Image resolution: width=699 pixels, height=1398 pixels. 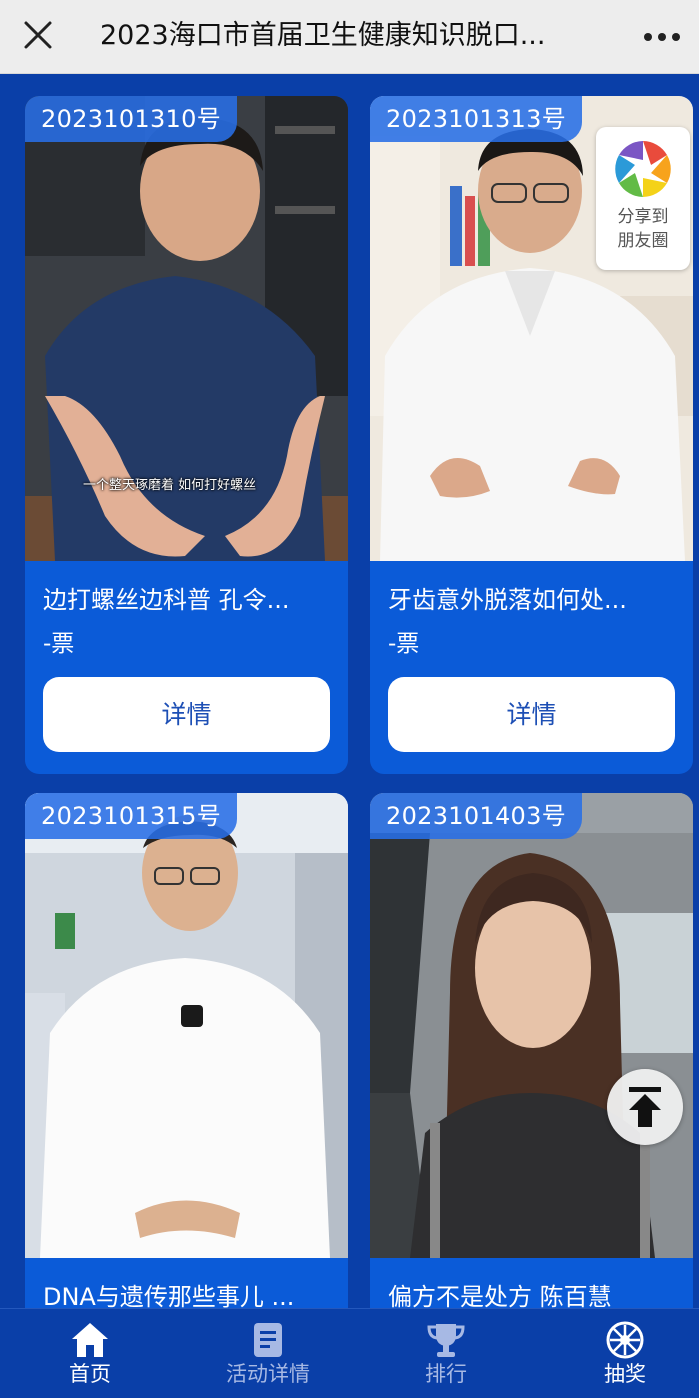 I want to click on tab-label: 首页, so click(x=90, y=1374).